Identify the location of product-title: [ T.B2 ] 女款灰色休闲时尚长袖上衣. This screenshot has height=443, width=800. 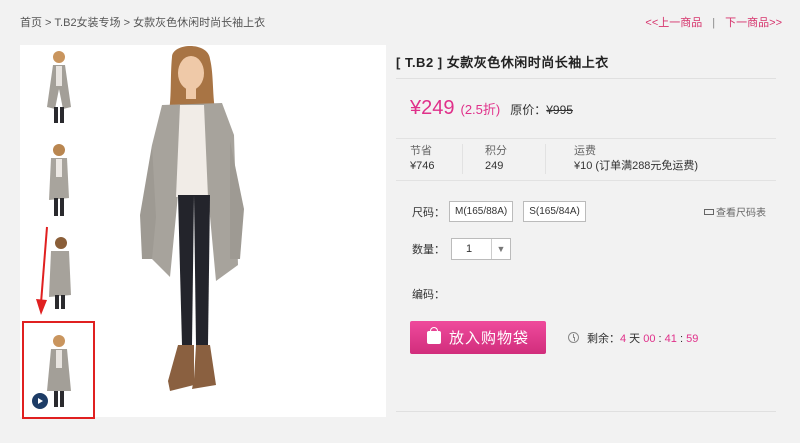
(502, 62).